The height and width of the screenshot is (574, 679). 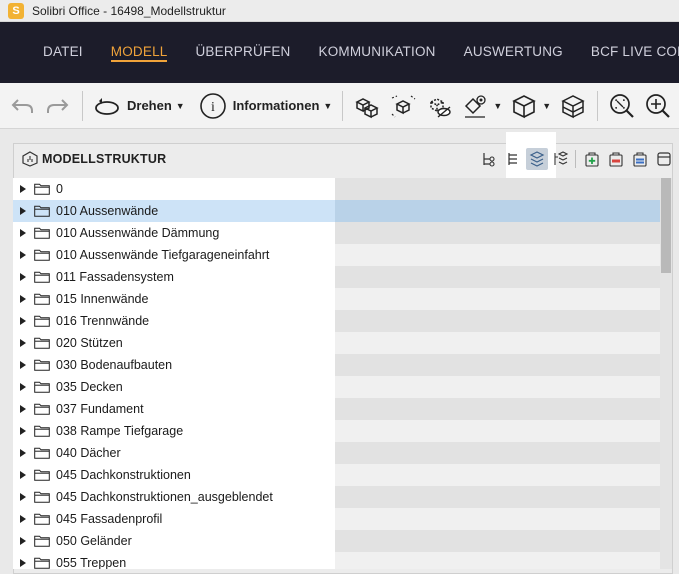 I want to click on visibility-dropdown: ▼, so click(x=481, y=106).